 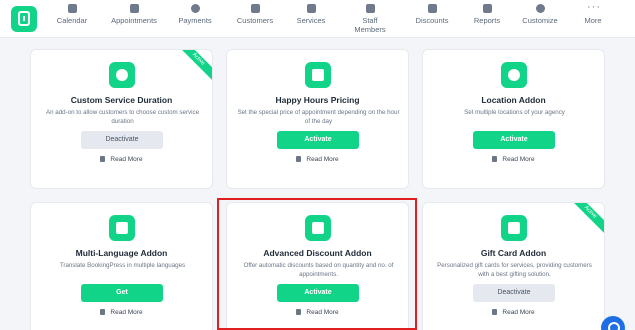 What do you see at coordinates (134, 20) in the screenshot?
I see `nav-label: Appointments` at bounding box center [134, 20].